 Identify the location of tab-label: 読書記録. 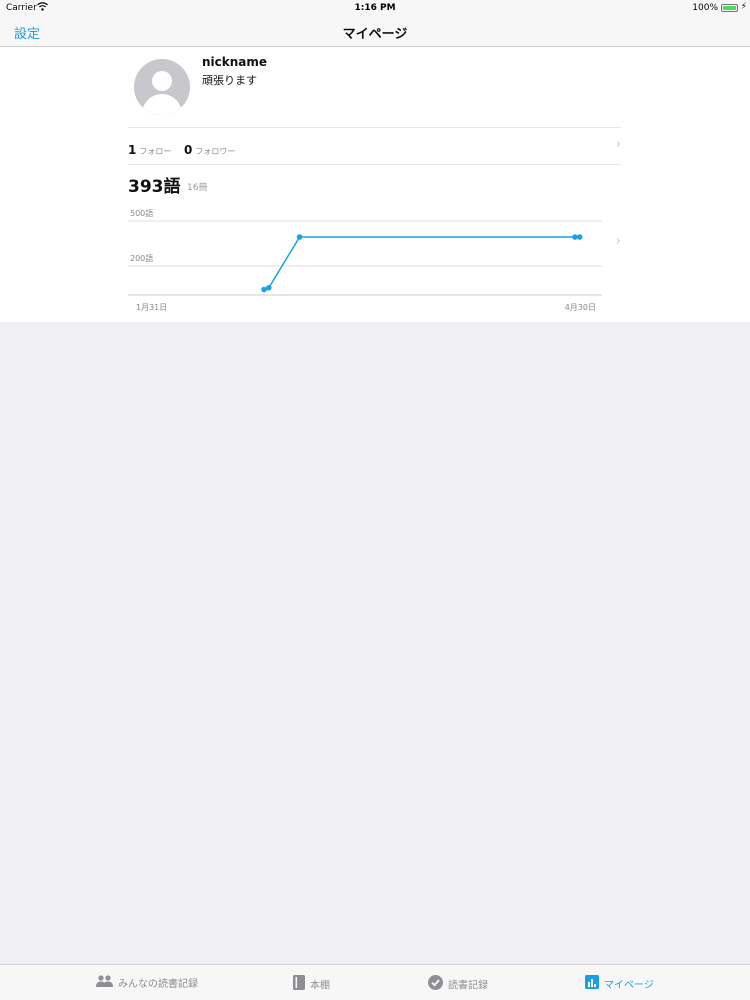
(468, 986).